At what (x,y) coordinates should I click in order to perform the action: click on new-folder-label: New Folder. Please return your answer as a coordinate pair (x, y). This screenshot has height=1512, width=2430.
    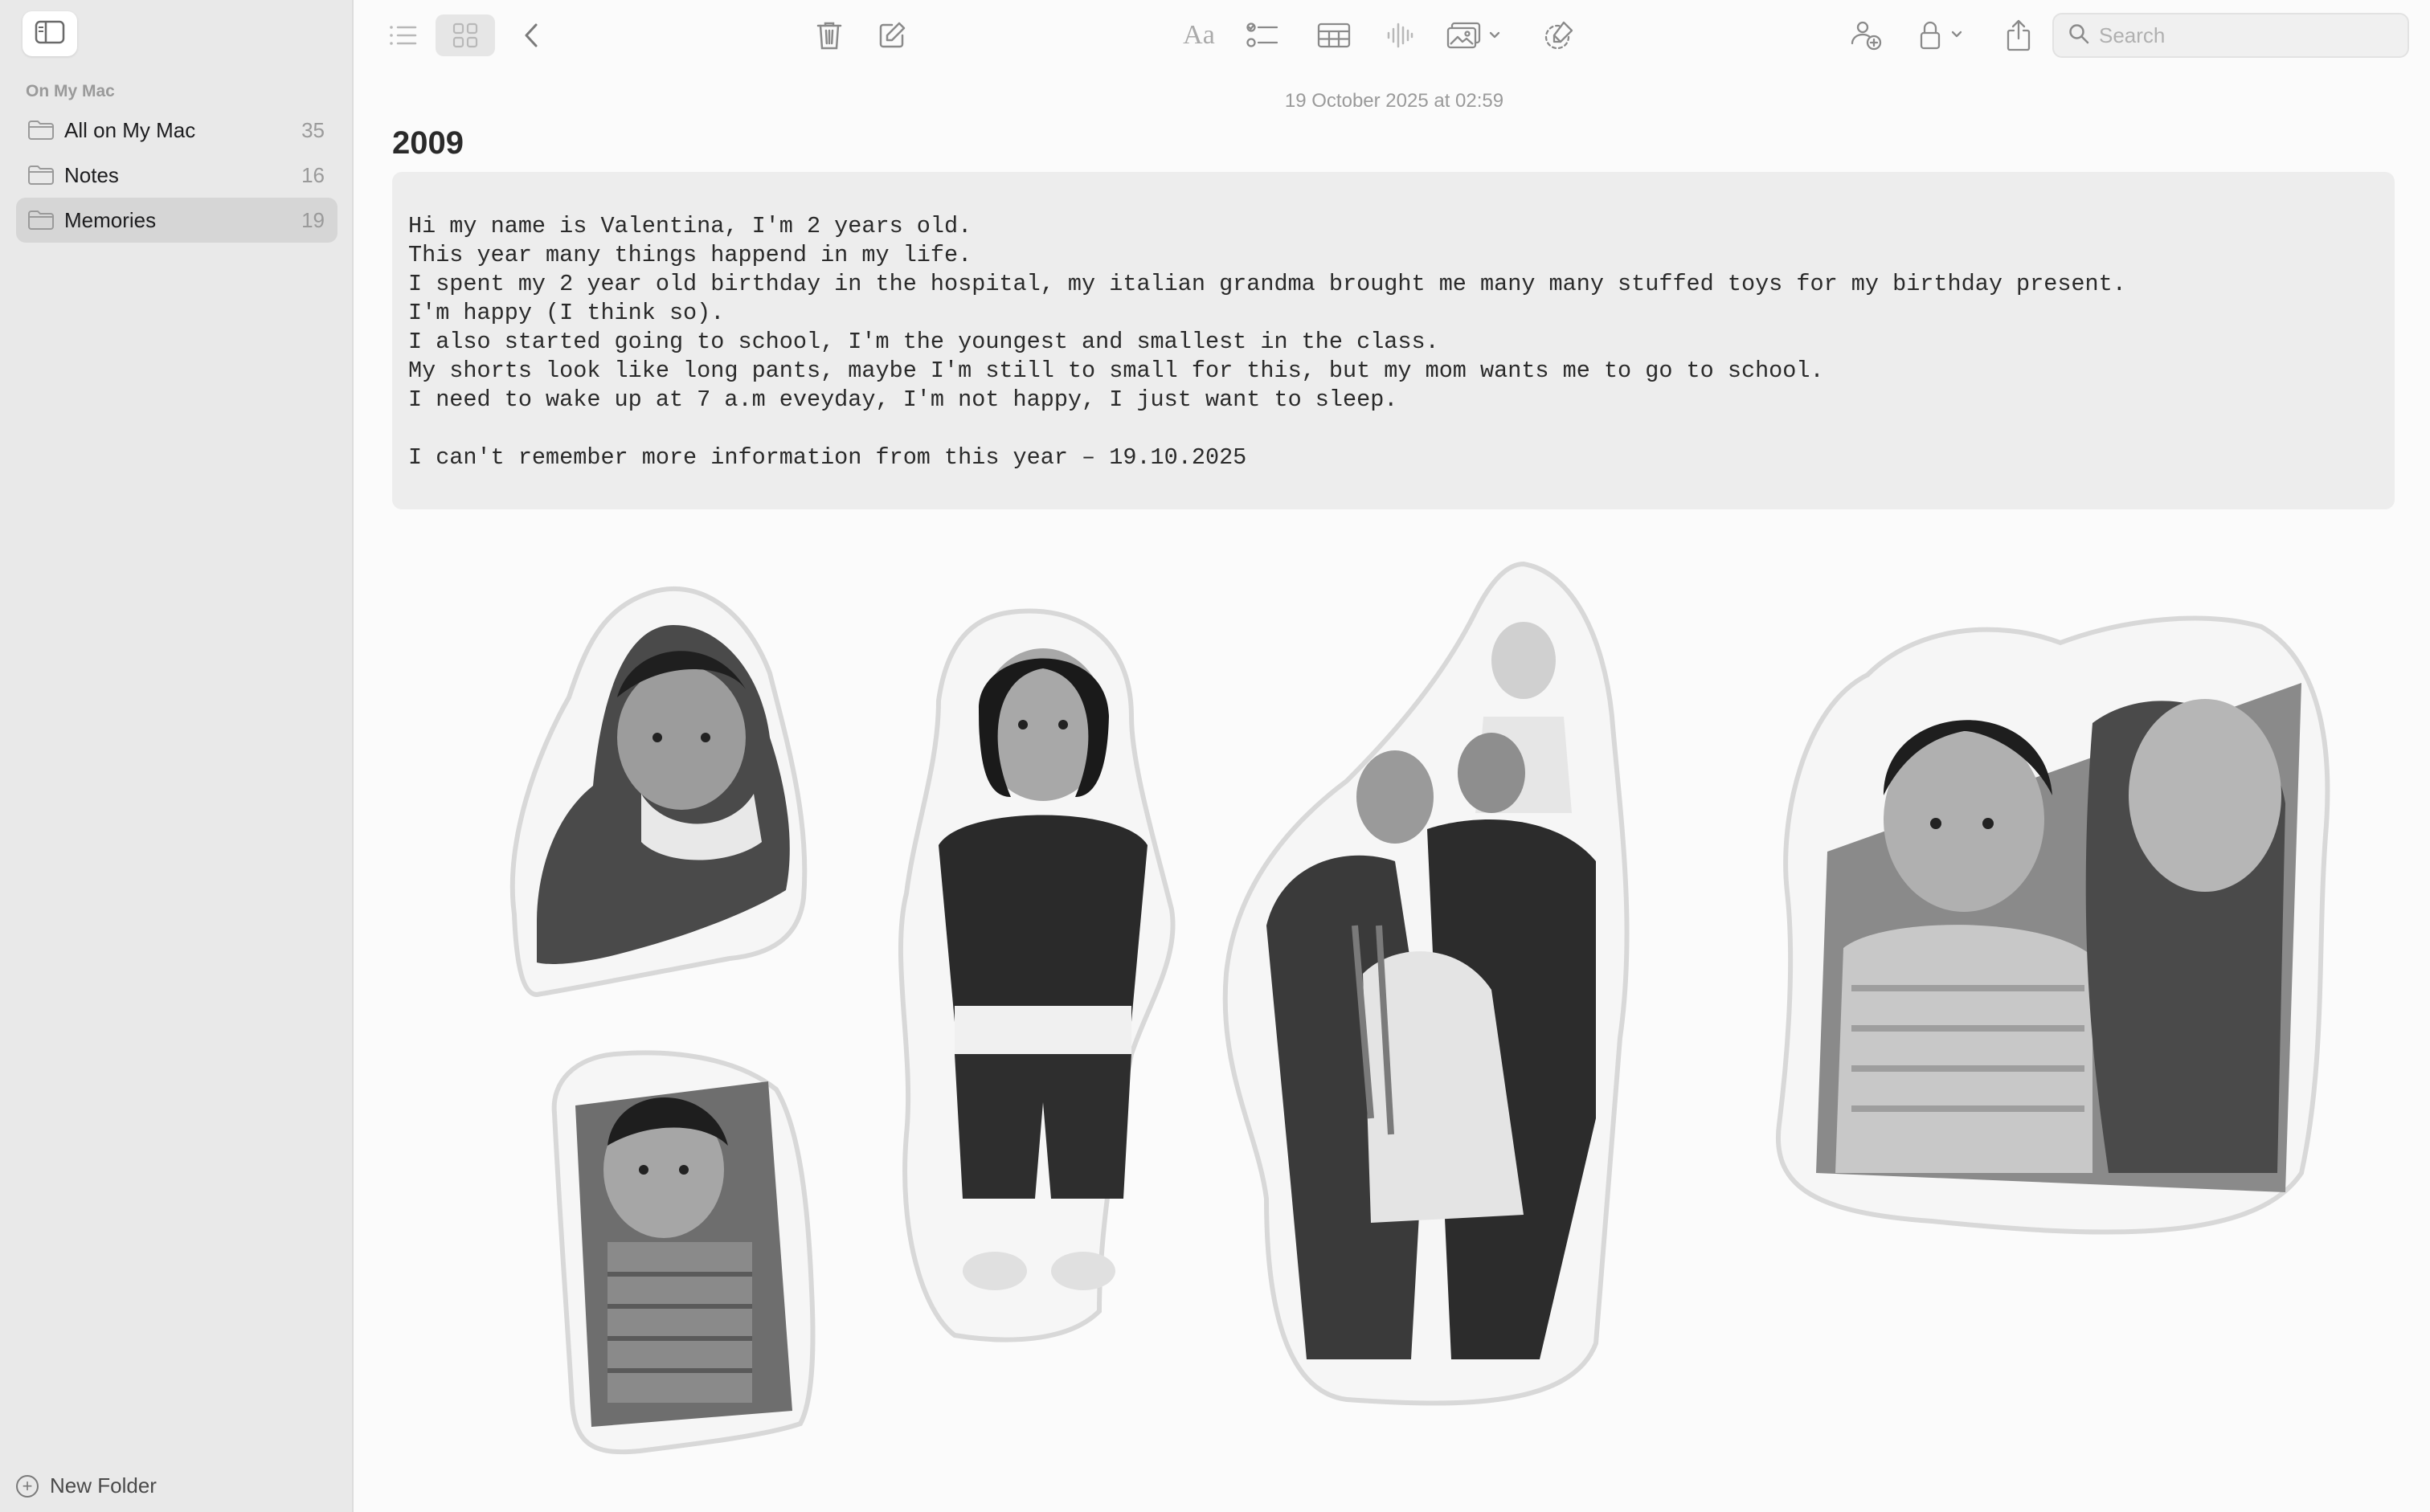
    Looking at the image, I should click on (104, 1485).